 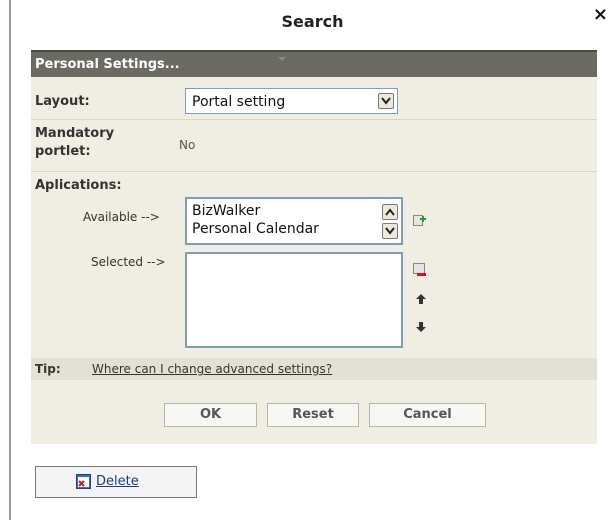 I want to click on header-arrow-icon, so click(x=282, y=59).